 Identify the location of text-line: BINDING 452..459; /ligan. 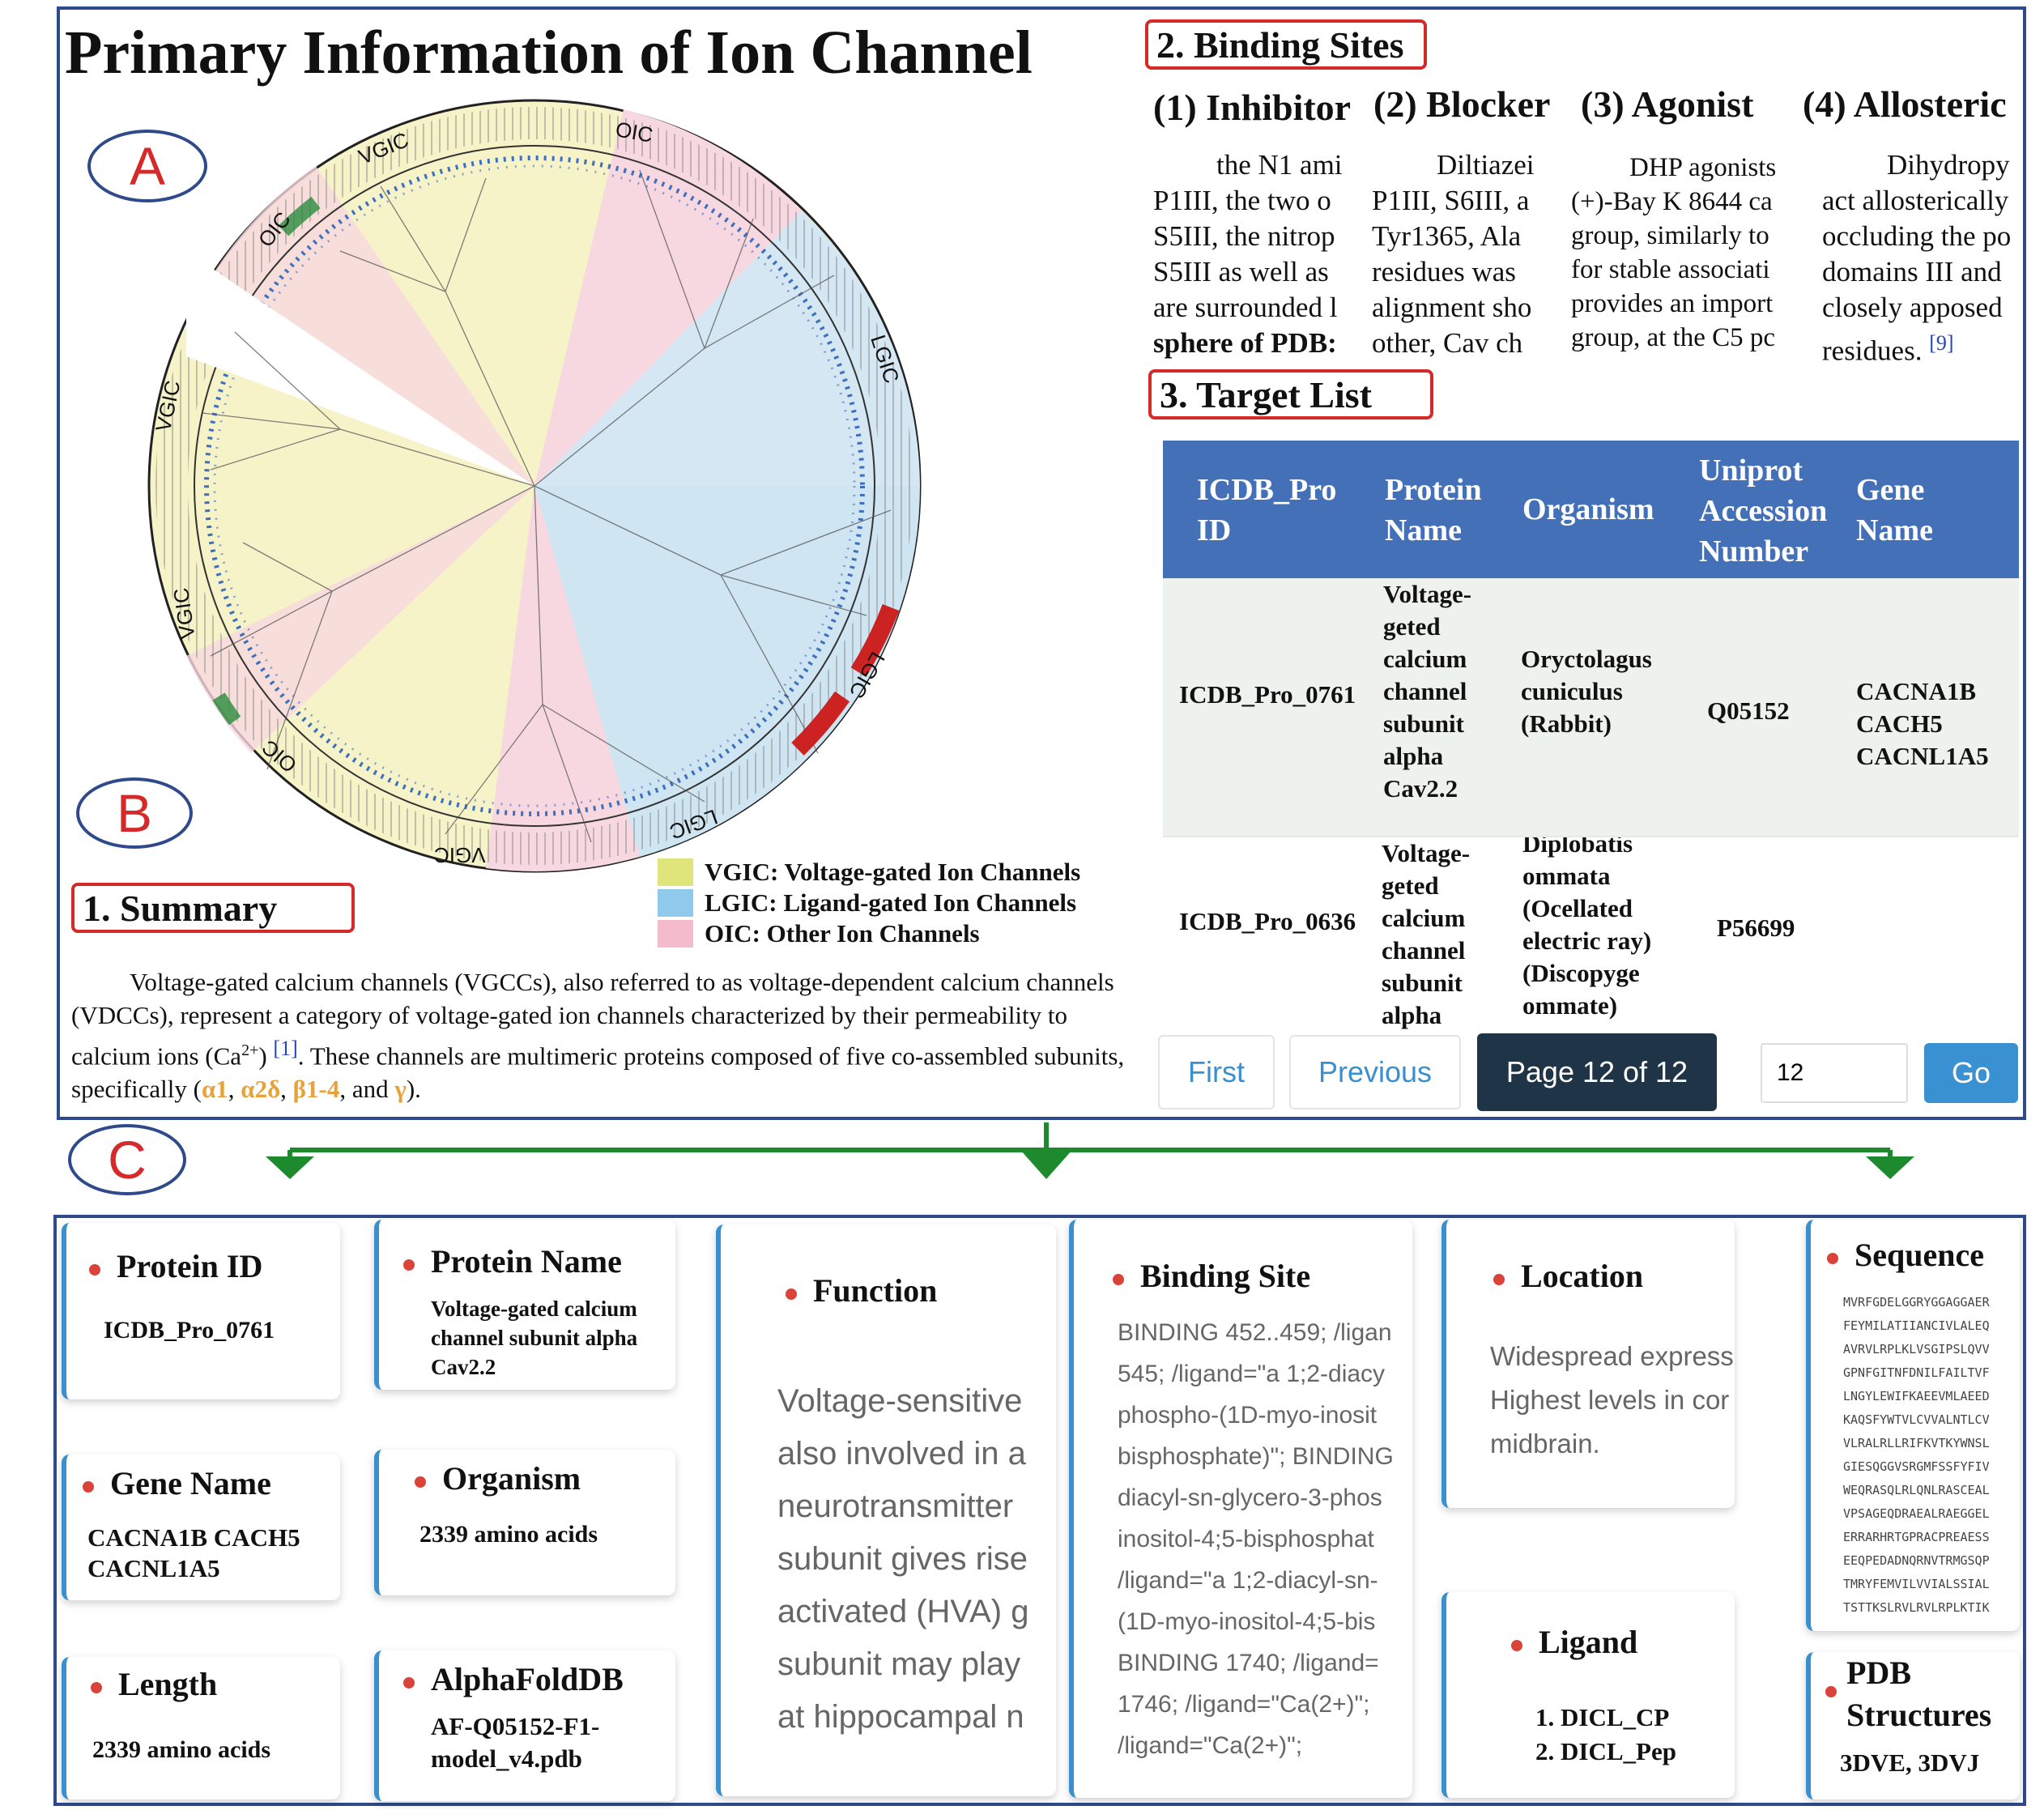
(1255, 1332).